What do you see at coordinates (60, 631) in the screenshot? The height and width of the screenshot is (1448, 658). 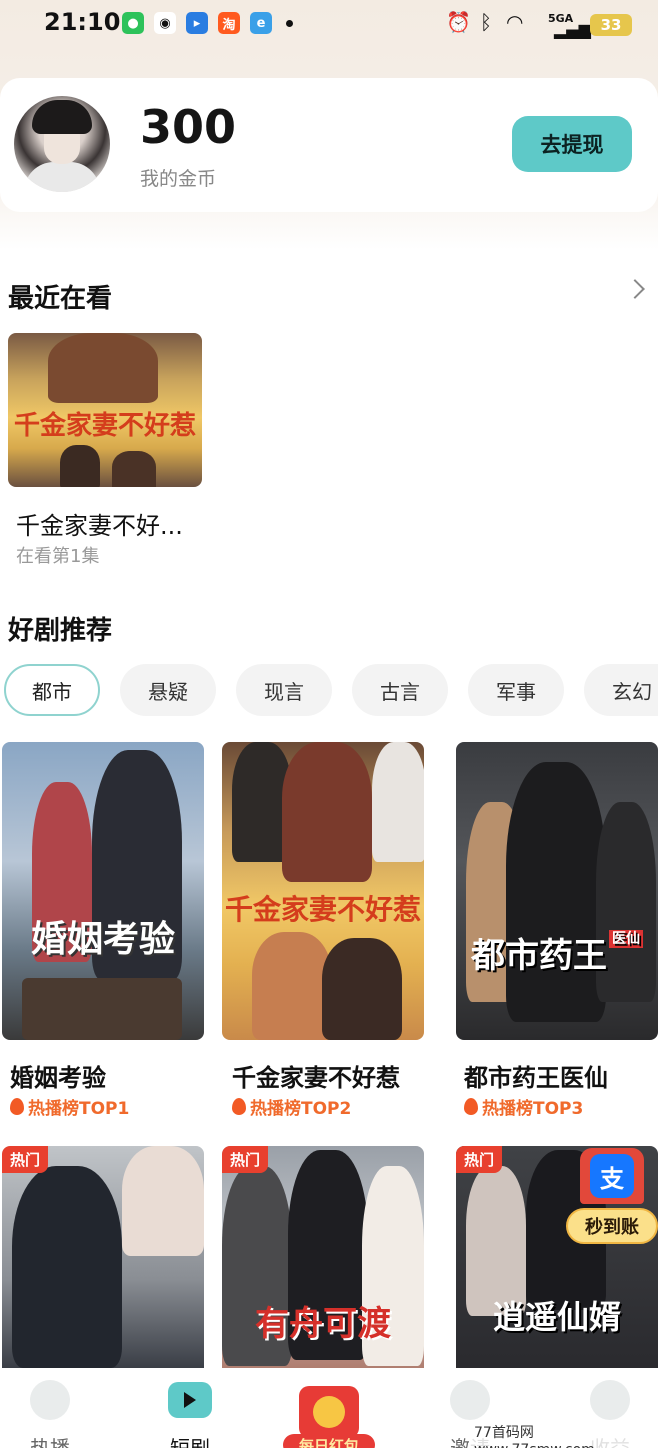 I see `recommend-section-title: 好剧推荐` at bounding box center [60, 631].